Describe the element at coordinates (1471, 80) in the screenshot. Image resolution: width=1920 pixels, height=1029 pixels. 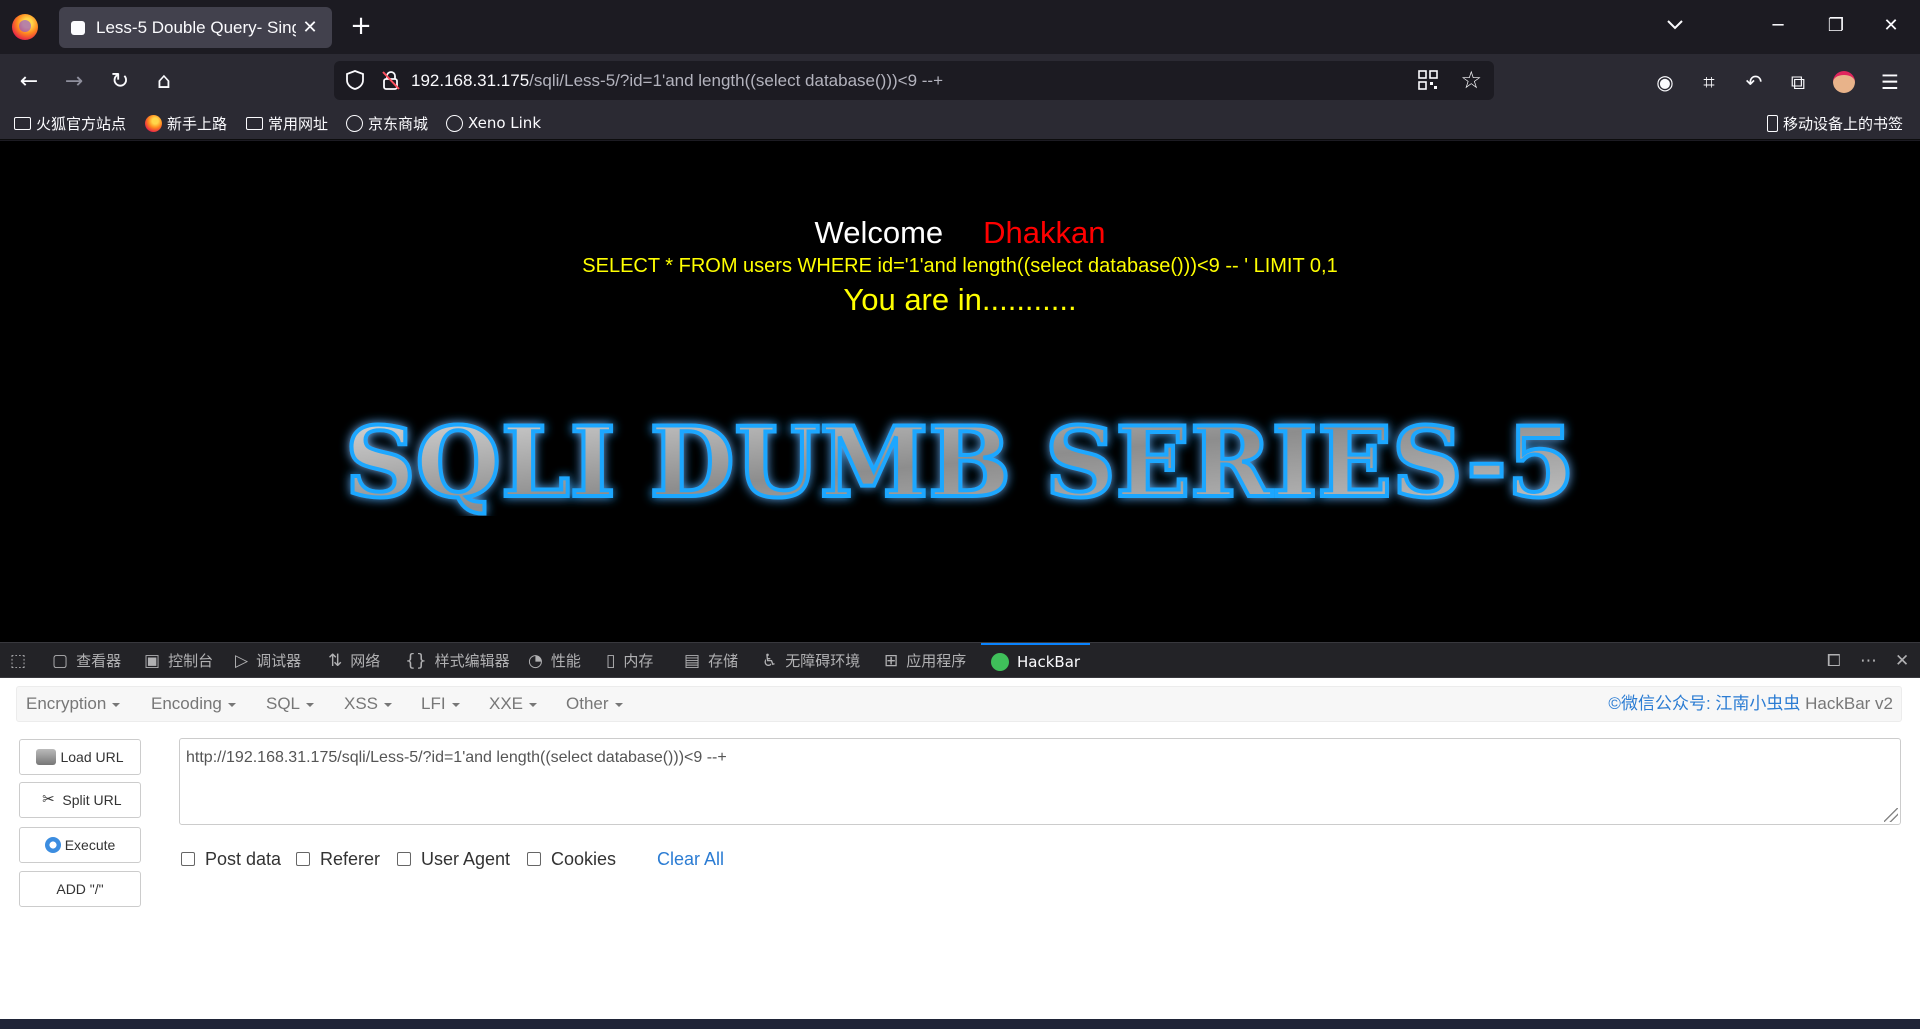
I see `bookmark-star-icon: ☆` at that location.